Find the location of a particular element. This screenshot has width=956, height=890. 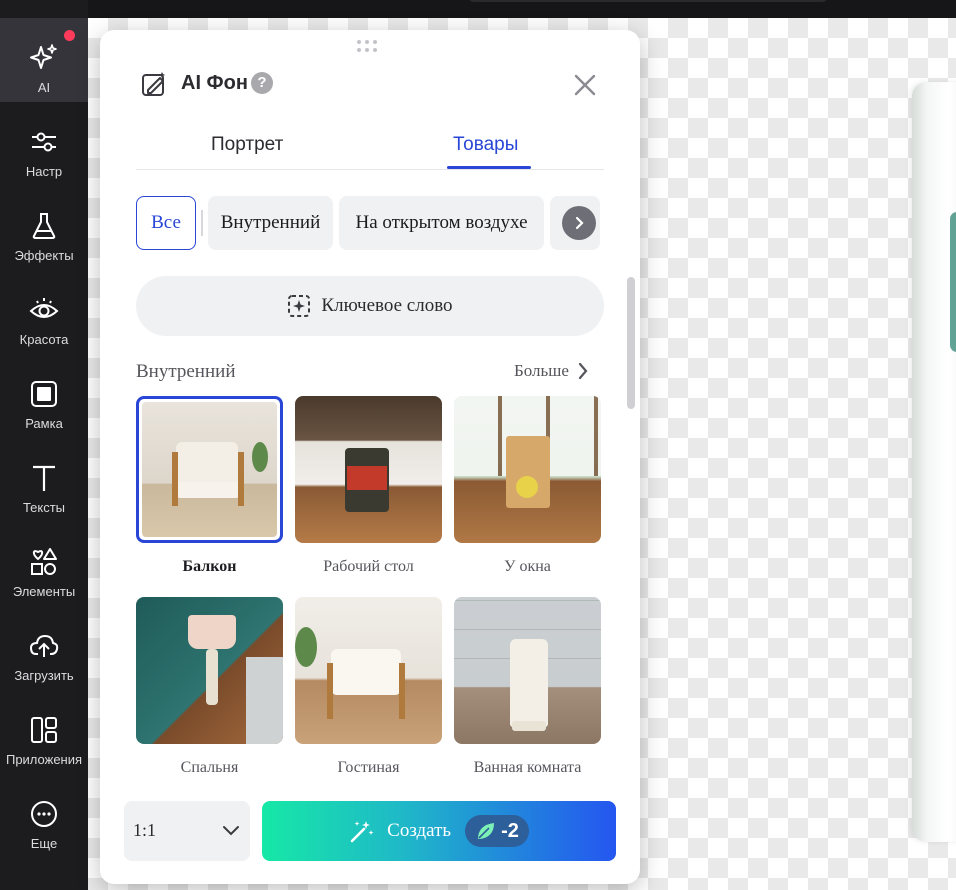

sidebar-item-label: Приложения is located at coordinates (44, 759).